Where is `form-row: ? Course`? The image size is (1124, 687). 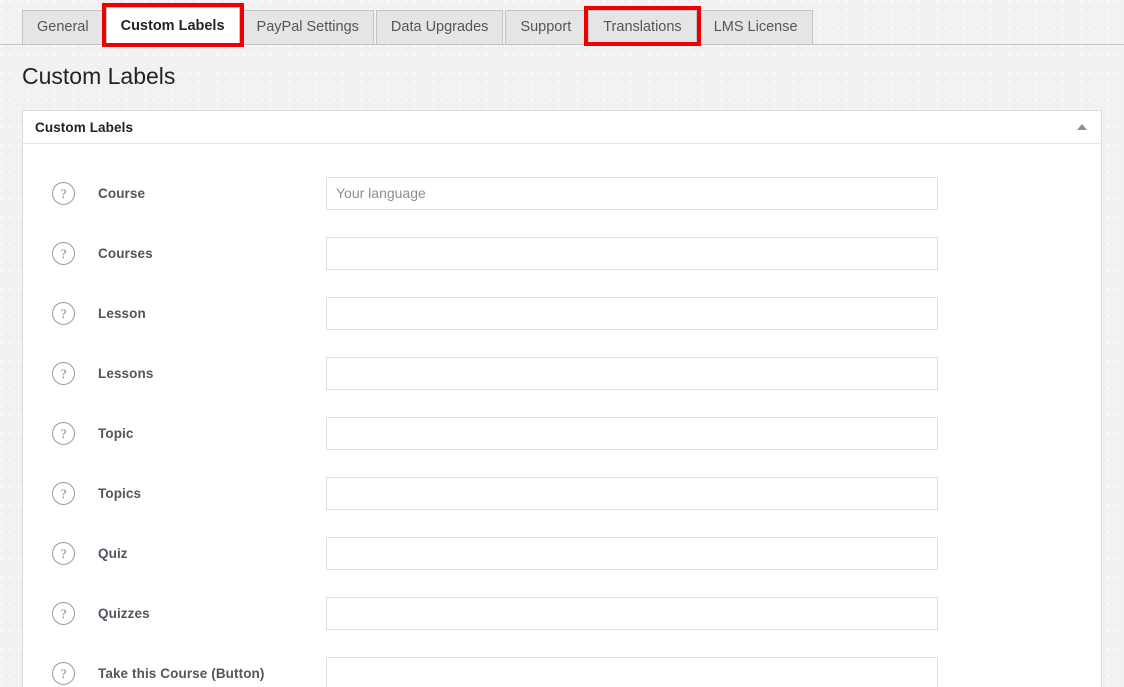
form-row: ? Course is located at coordinates (562, 193).